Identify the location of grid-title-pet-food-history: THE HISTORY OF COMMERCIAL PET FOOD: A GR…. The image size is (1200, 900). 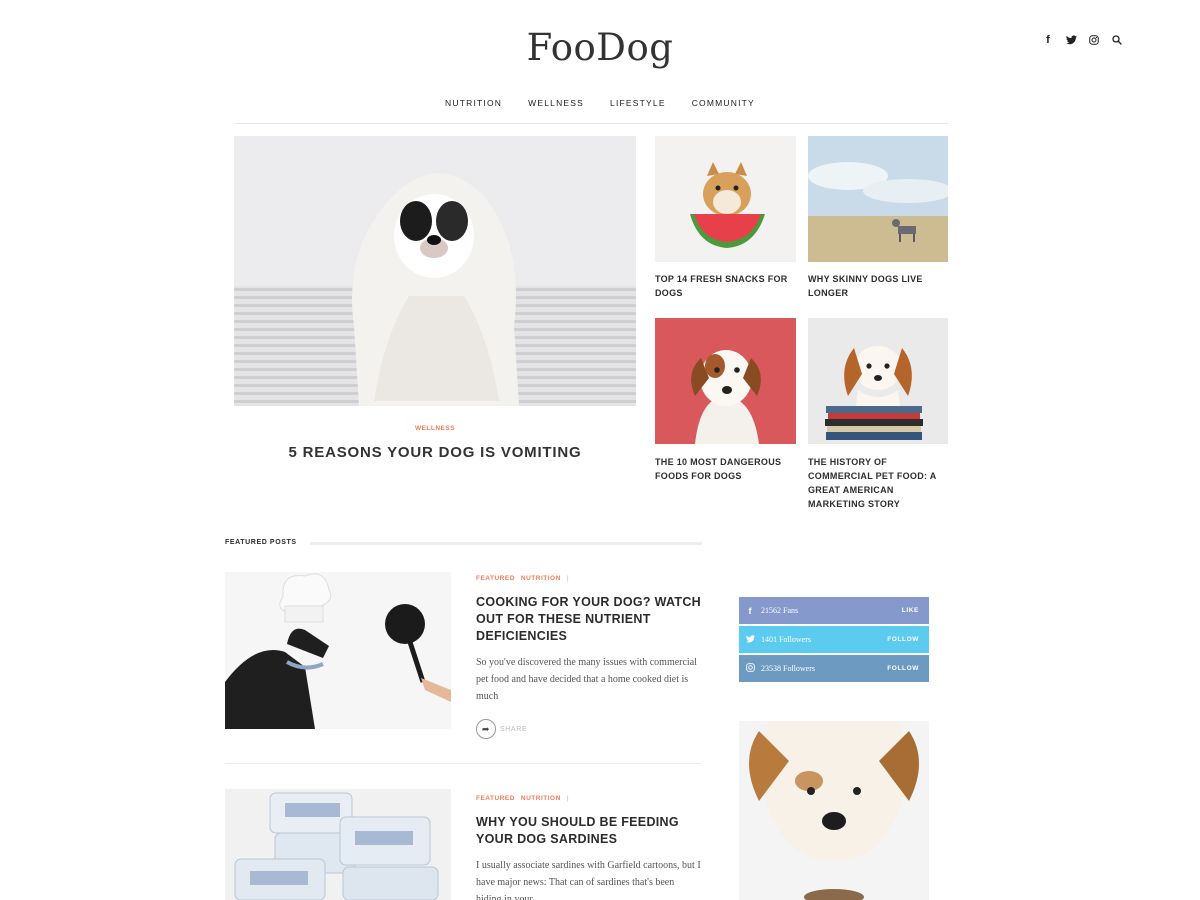
(878, 483).